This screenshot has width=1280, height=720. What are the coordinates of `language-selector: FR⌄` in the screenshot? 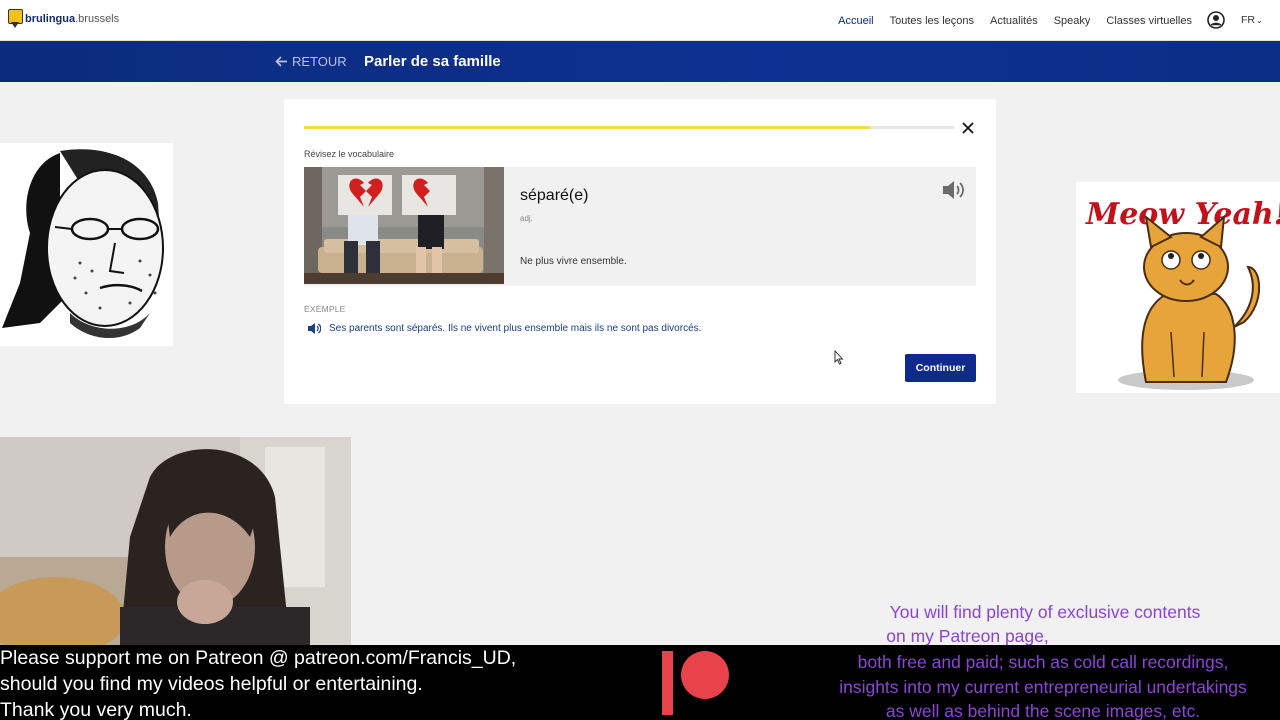 It's located at (1252, 20).